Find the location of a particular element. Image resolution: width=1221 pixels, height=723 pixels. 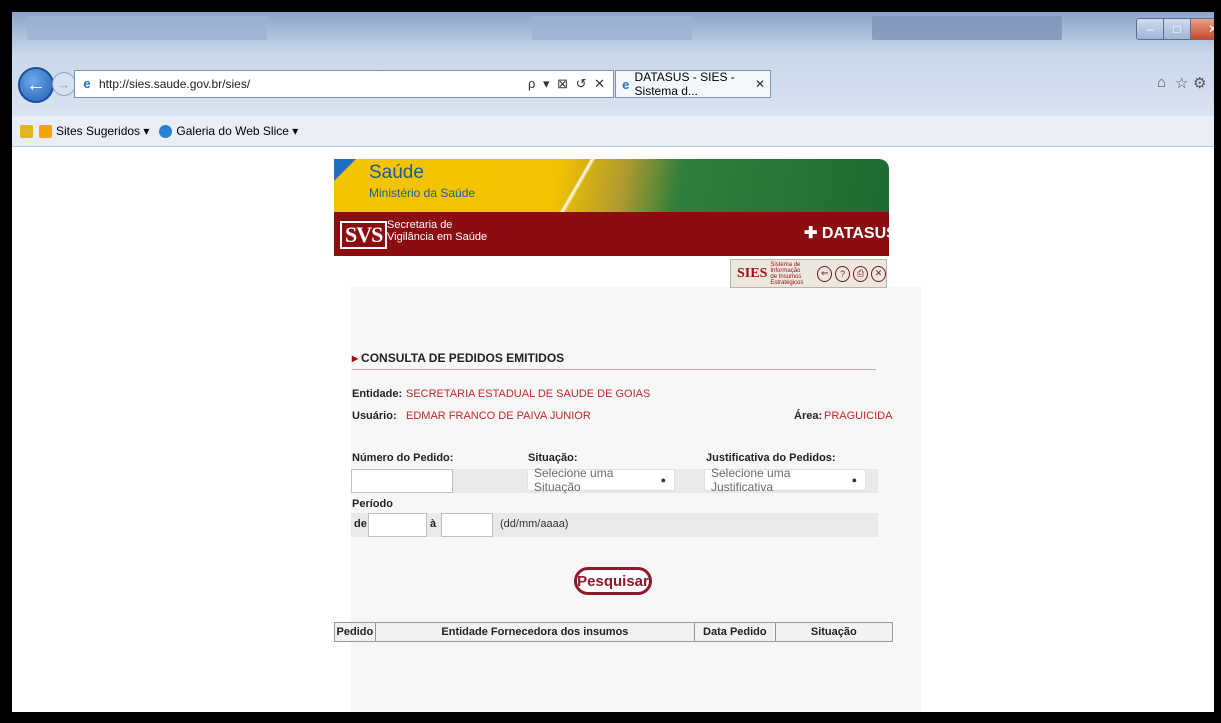

web-slice-icon is located at coordinates (166, 131).